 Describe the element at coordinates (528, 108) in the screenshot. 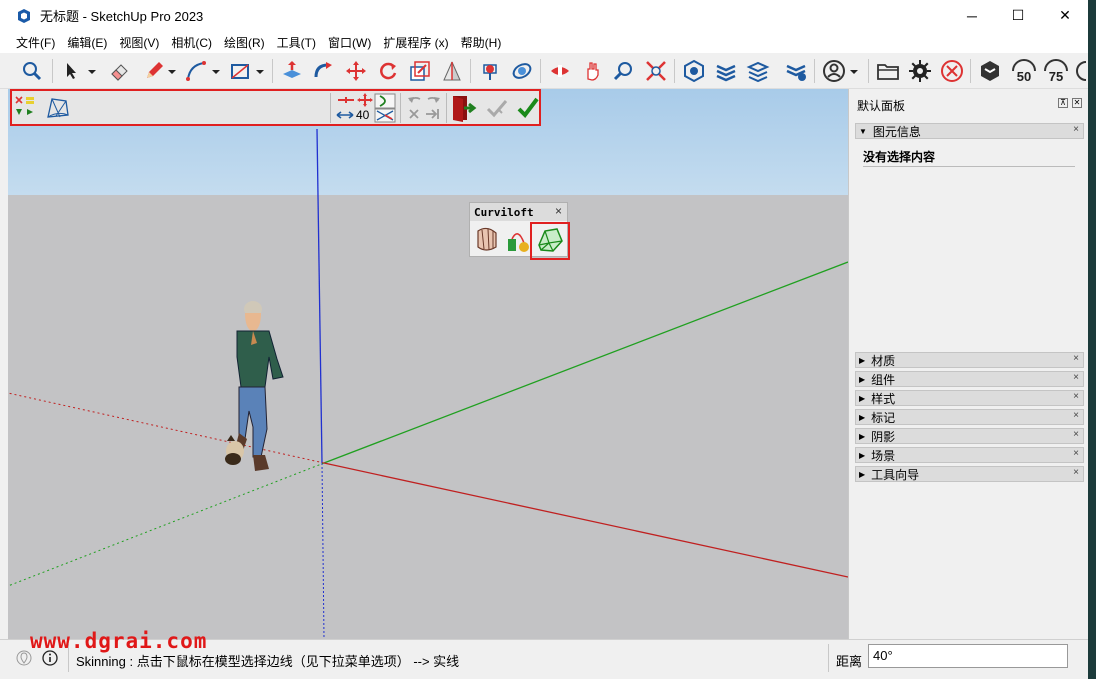

I see `confirm-check-icon` at that location.